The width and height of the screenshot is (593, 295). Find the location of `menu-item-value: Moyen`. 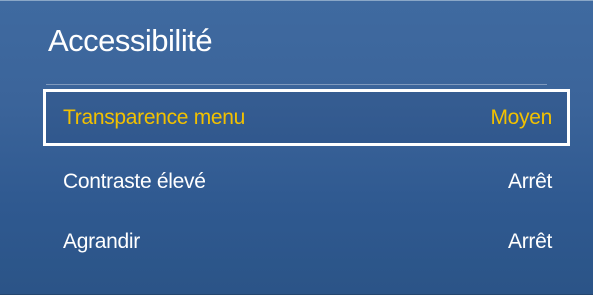

menu-item-value: Moyen is located at coordinates (521, 117).